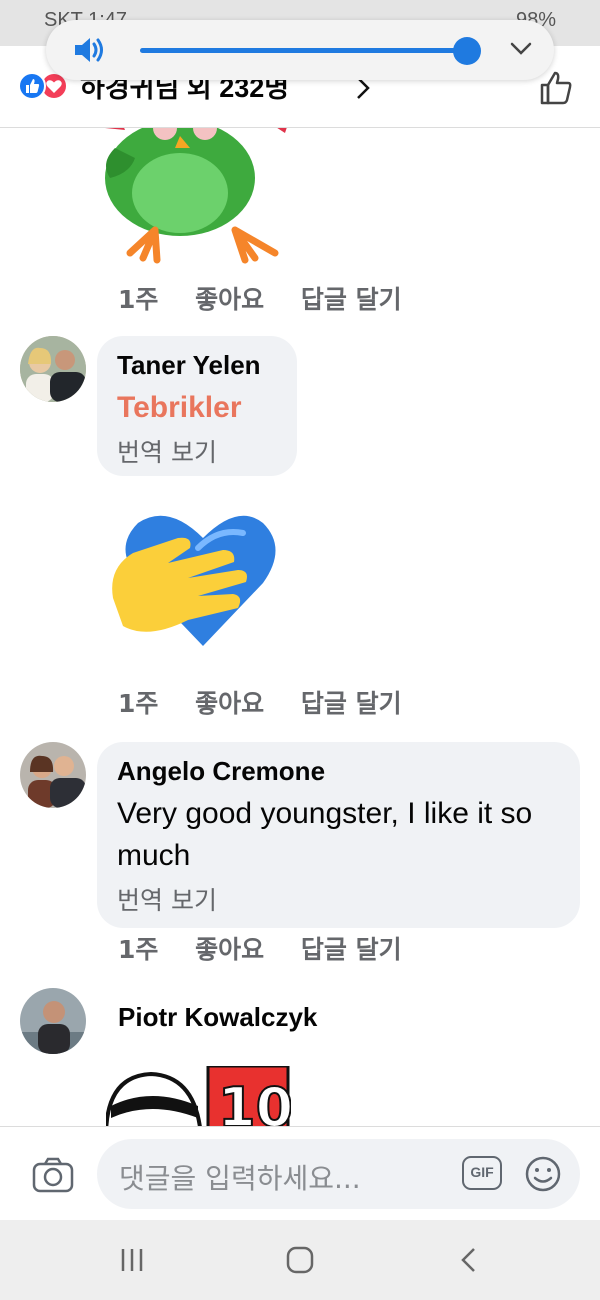 The height and width of the screenshot is (1300, 600). I want to click on comment-composer: 댓글을 입력하세요... GIF, so click(300, 1173).